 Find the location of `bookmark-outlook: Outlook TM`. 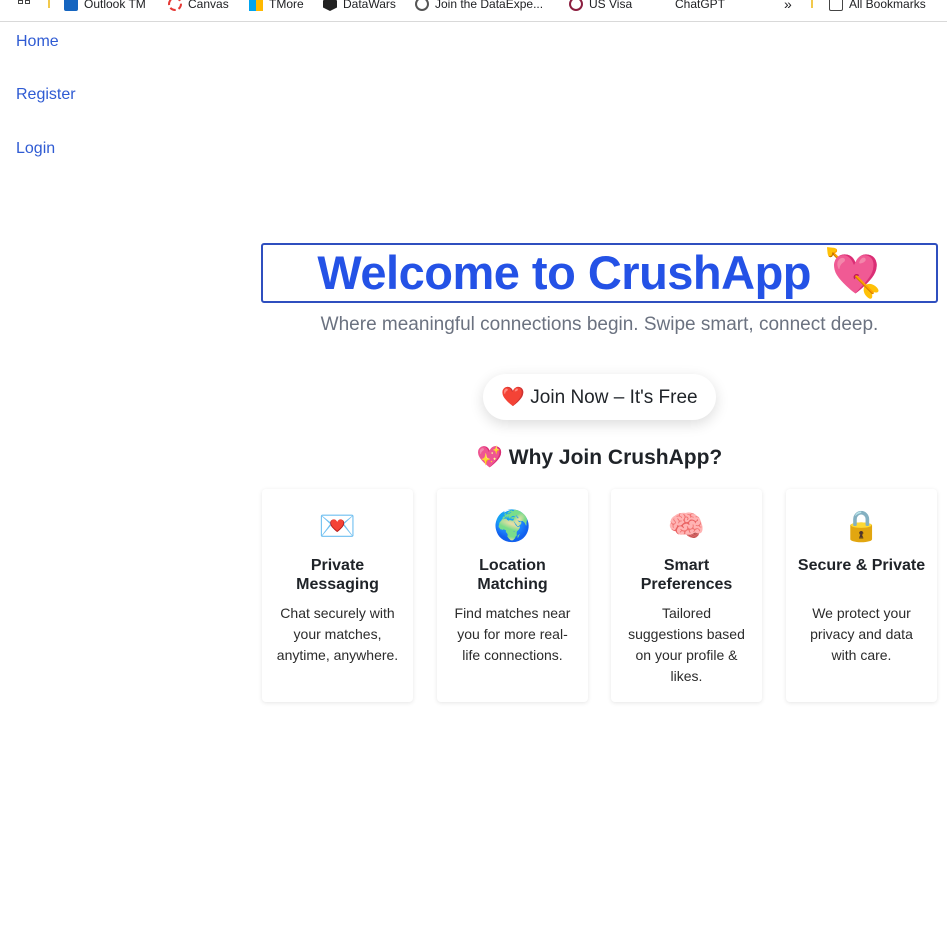

bookmark-outlook: Outlook TM is located at coordinates (105, 7).